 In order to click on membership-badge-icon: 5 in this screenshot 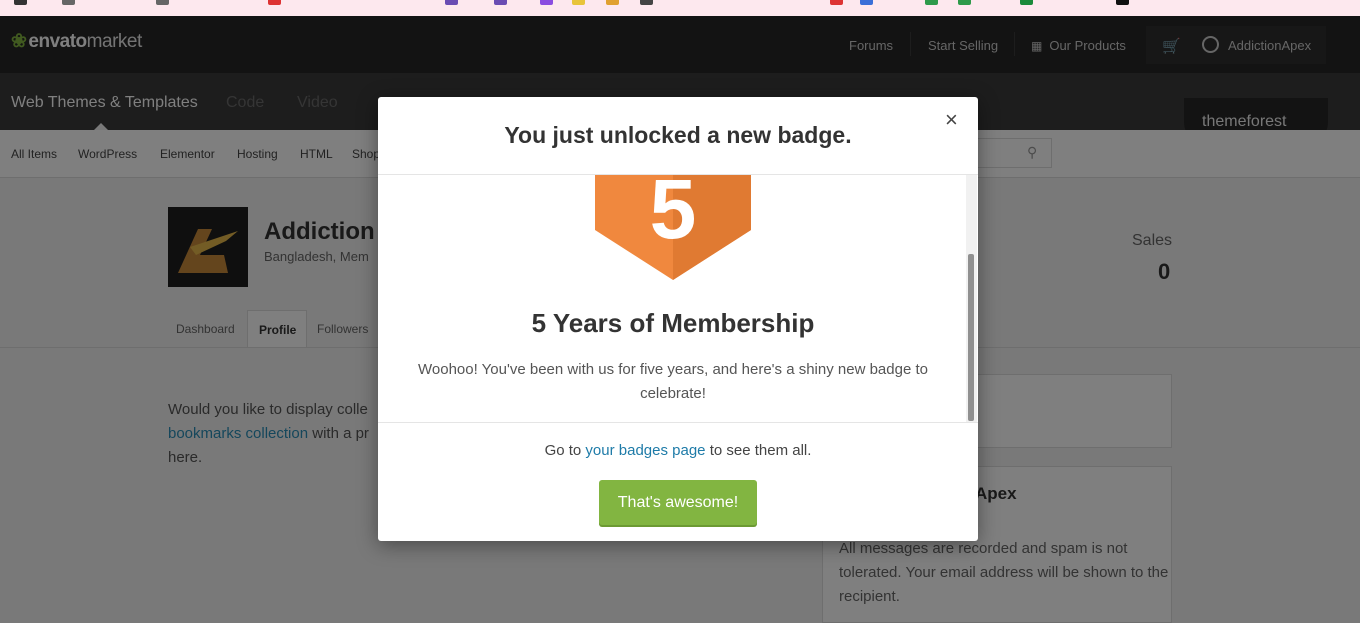, I will do `click(673, 227)`.